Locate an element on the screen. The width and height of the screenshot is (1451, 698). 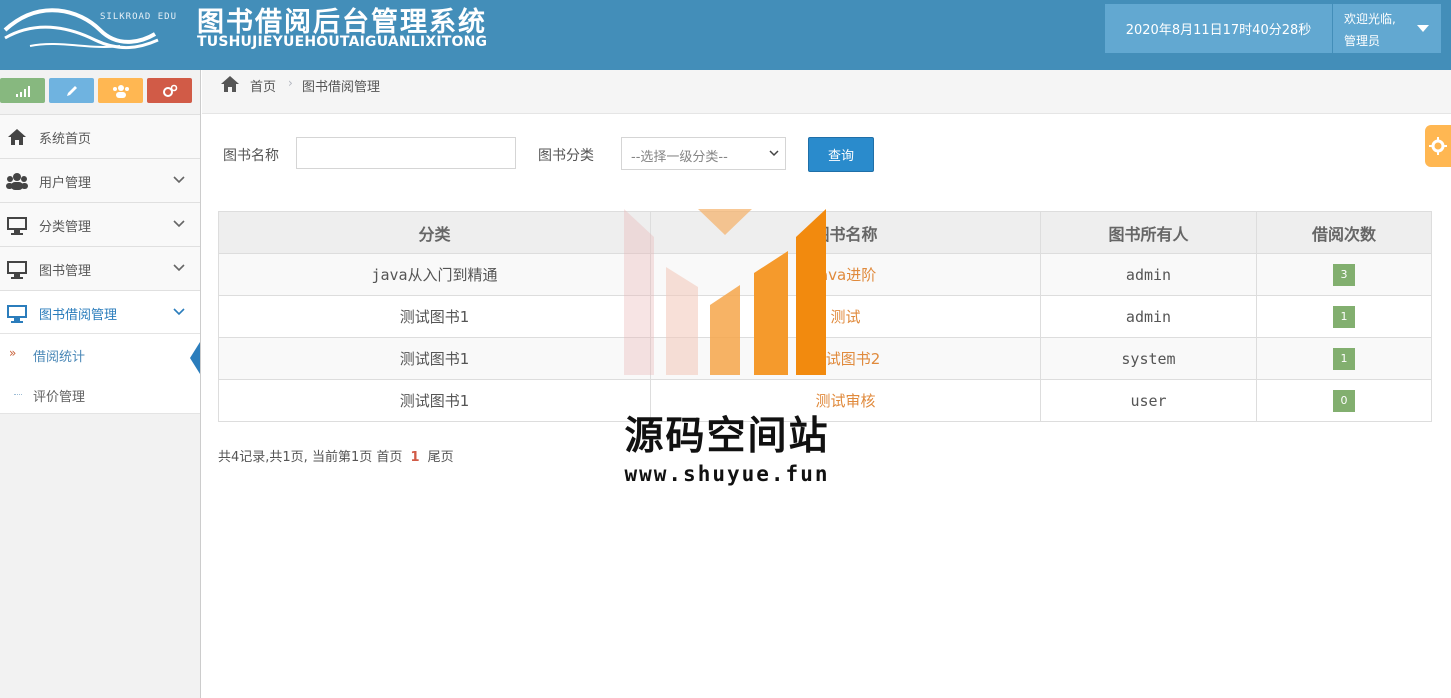
sidebar: 系统首页 用户管理 分类管理 图书管理 图书借阅管理 » 借阅统计 评价管理 is located at coordinates (100, 384).